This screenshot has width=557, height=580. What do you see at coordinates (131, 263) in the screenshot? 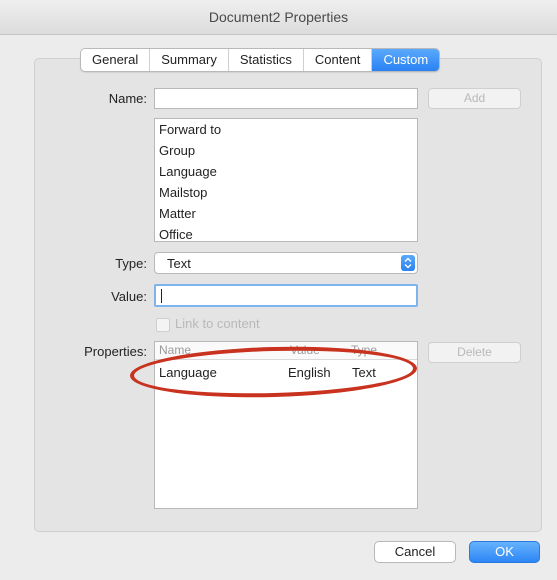
I see `type-label: Type:` at bounding box center [131, 263].